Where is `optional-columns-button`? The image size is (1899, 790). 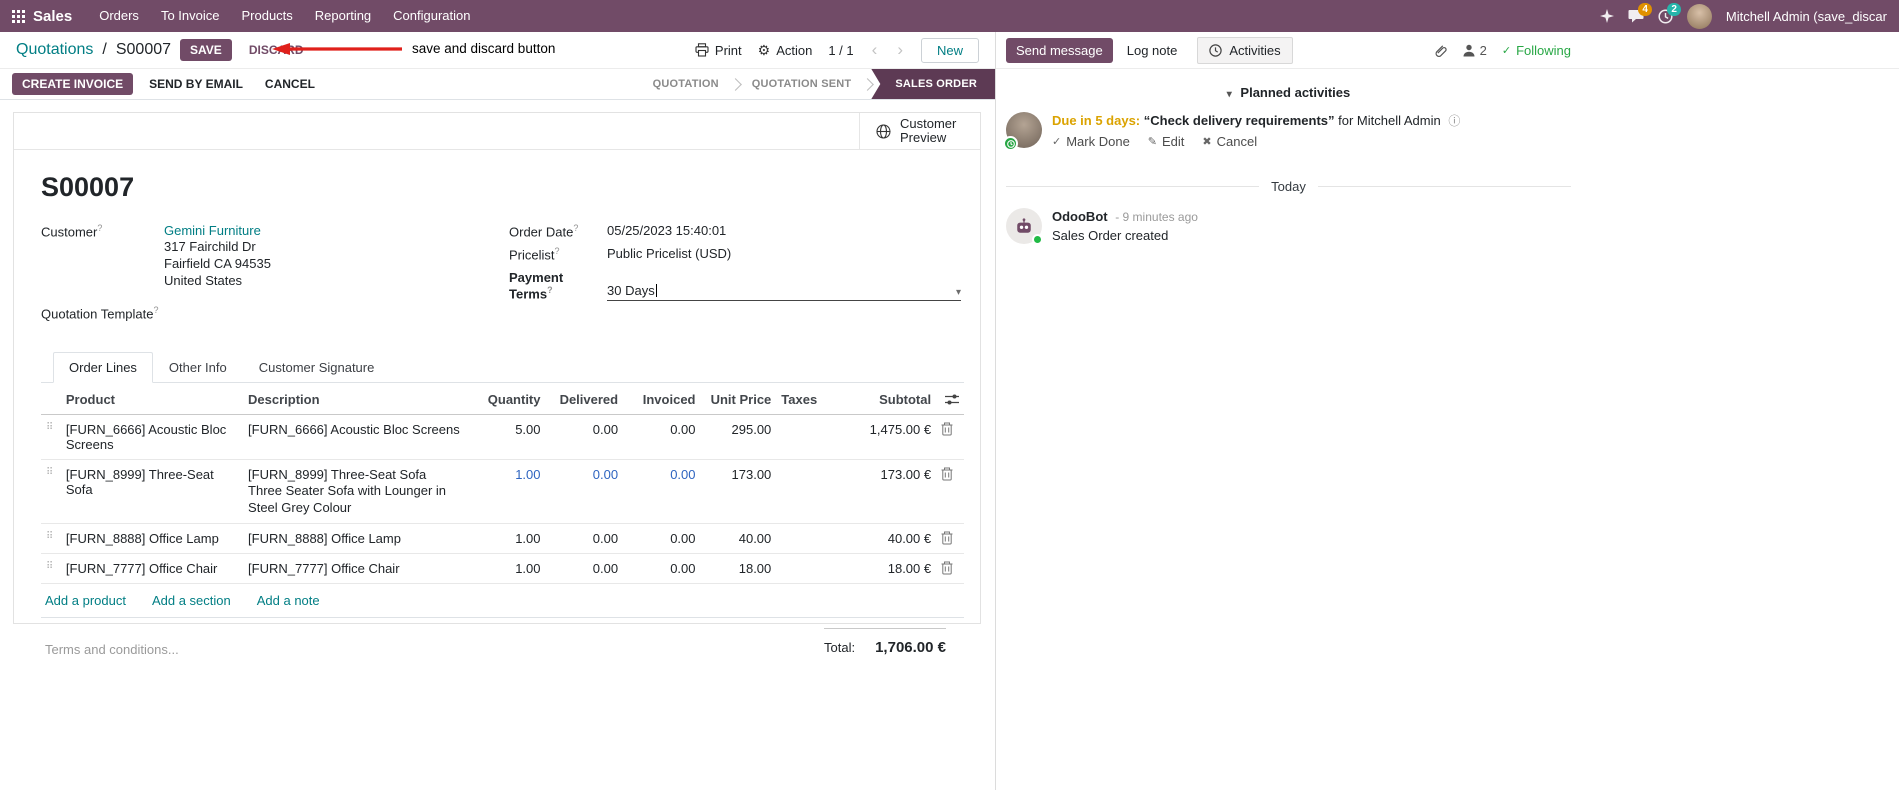 optional-columns-button is located at coordinates (950, 400).